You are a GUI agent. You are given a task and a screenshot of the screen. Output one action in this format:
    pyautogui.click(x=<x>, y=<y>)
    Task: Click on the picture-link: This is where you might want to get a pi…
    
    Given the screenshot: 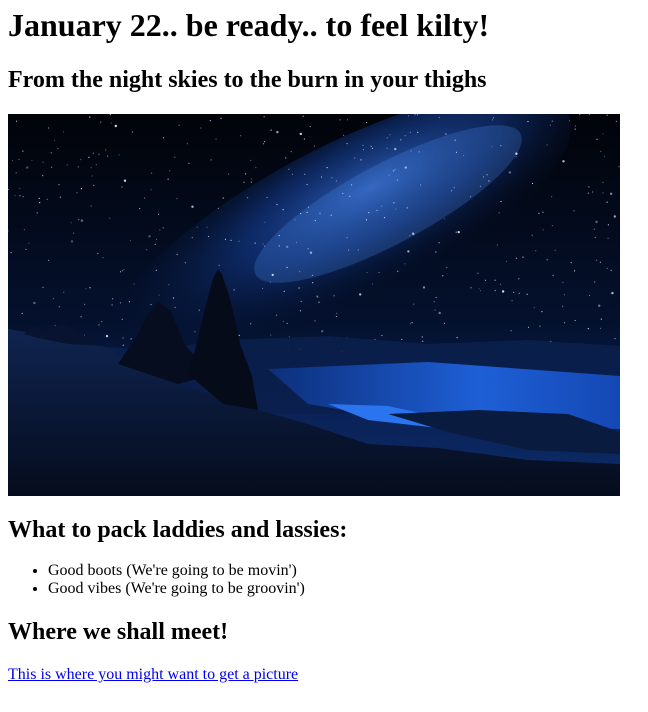 What is the action you would take?
    pyautogui.click(x=153, y=675)
    